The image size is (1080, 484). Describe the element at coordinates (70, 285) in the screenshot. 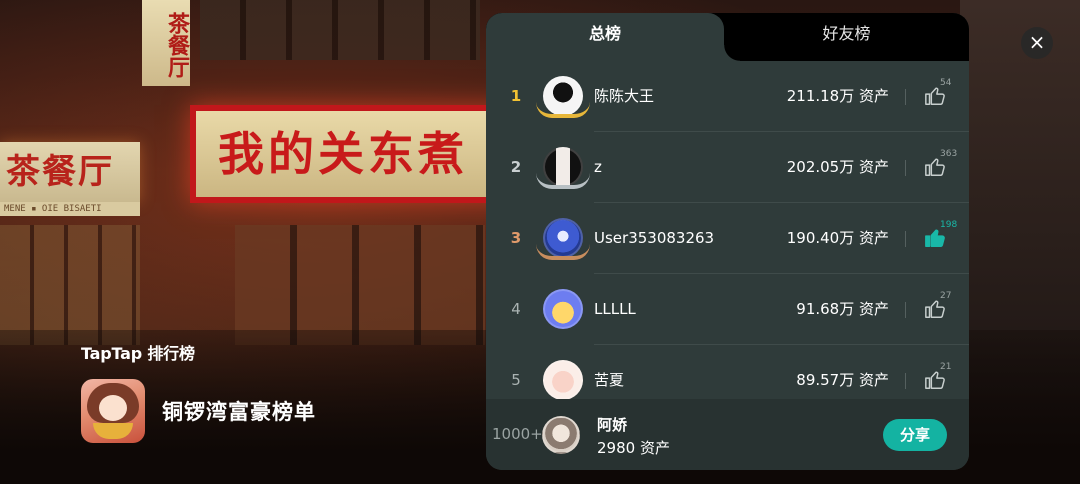

I see `background-shopfront-left` at that location.